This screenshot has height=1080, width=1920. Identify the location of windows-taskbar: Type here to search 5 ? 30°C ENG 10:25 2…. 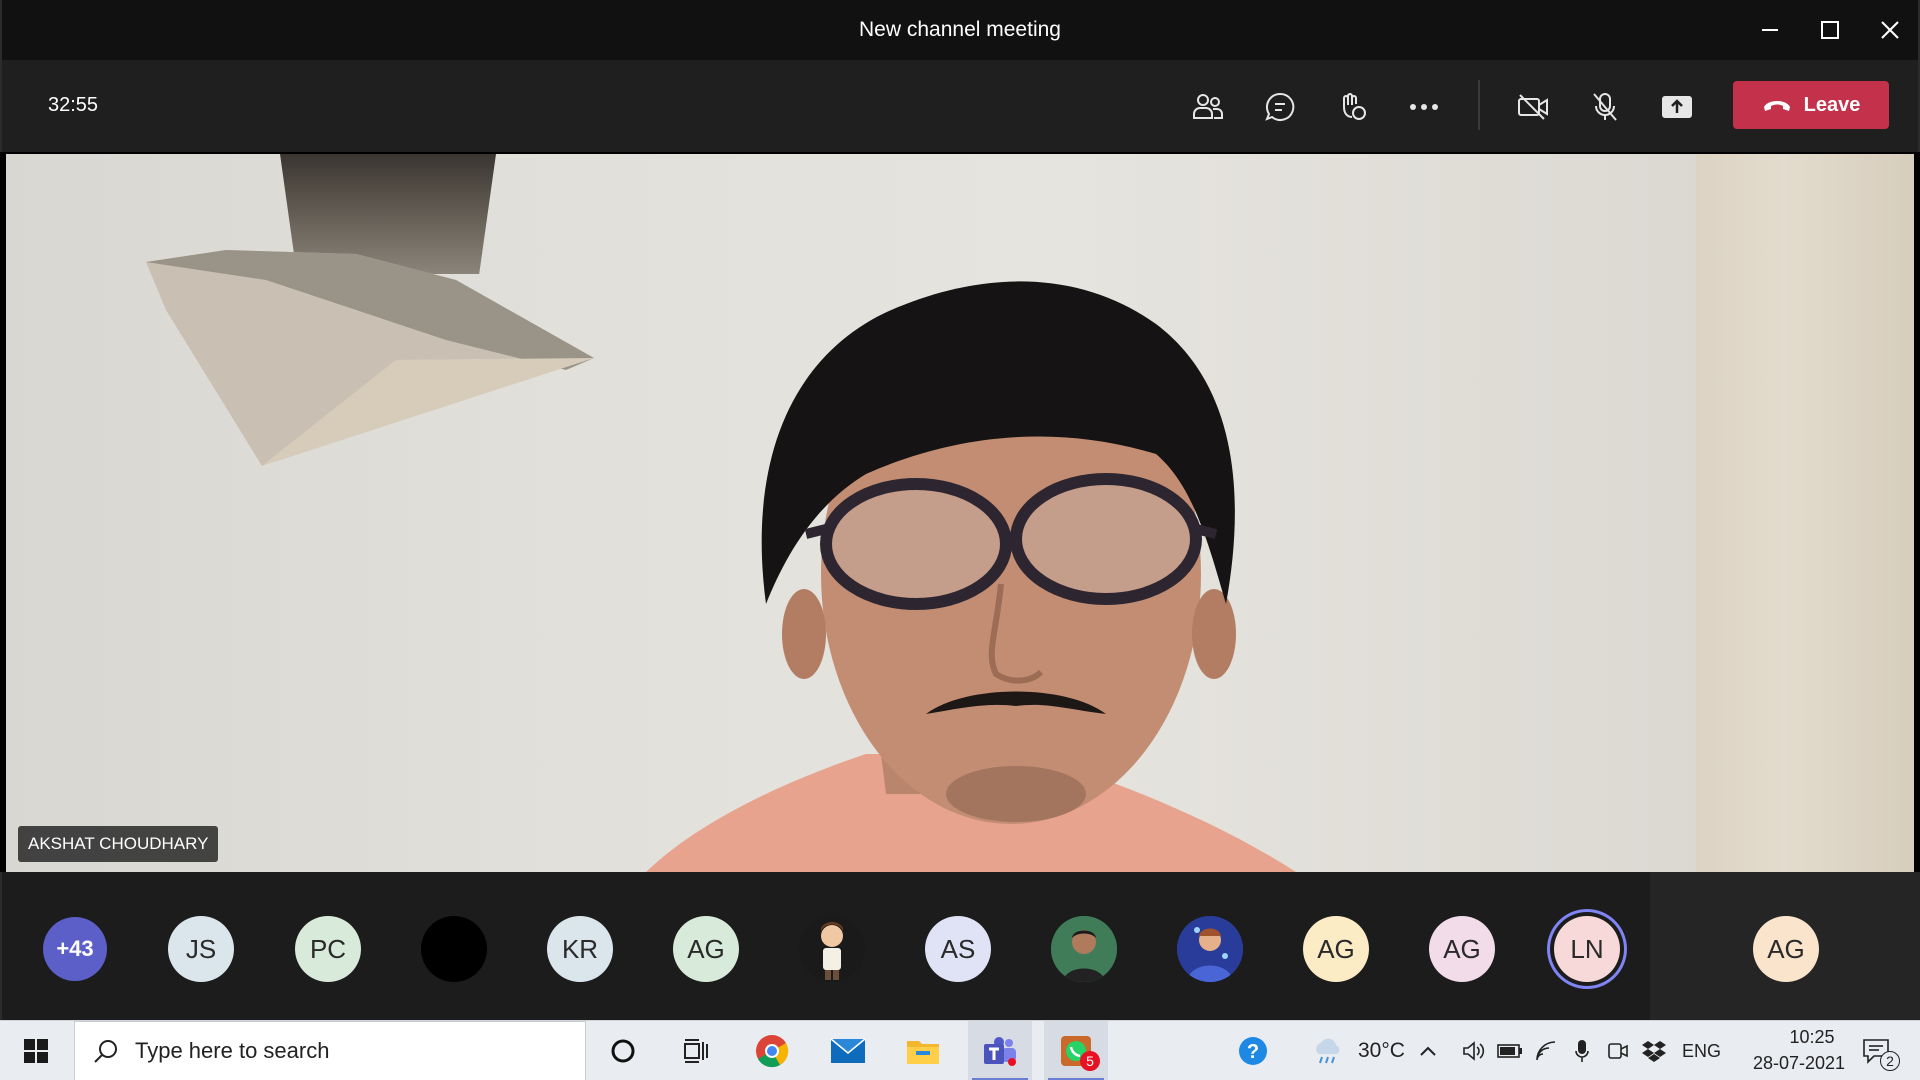
(960, 1050).